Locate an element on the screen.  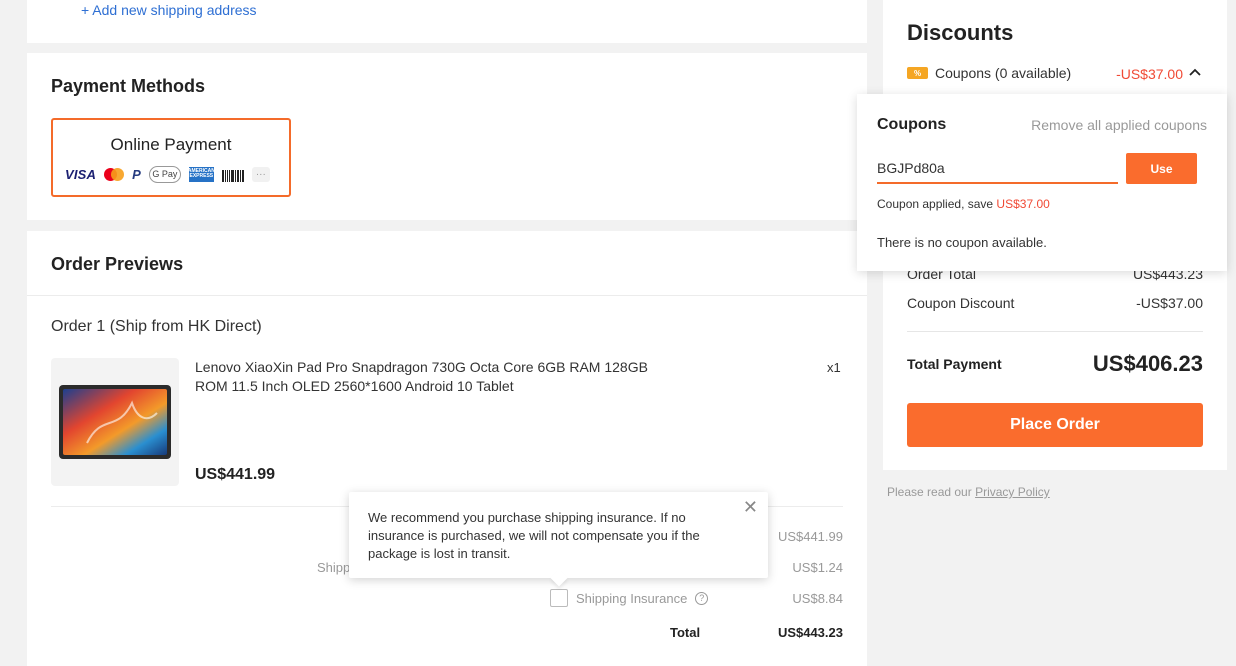
coupon-applied-message: Coupon applied, save US$37.00 is located at coordinates (963, 204).